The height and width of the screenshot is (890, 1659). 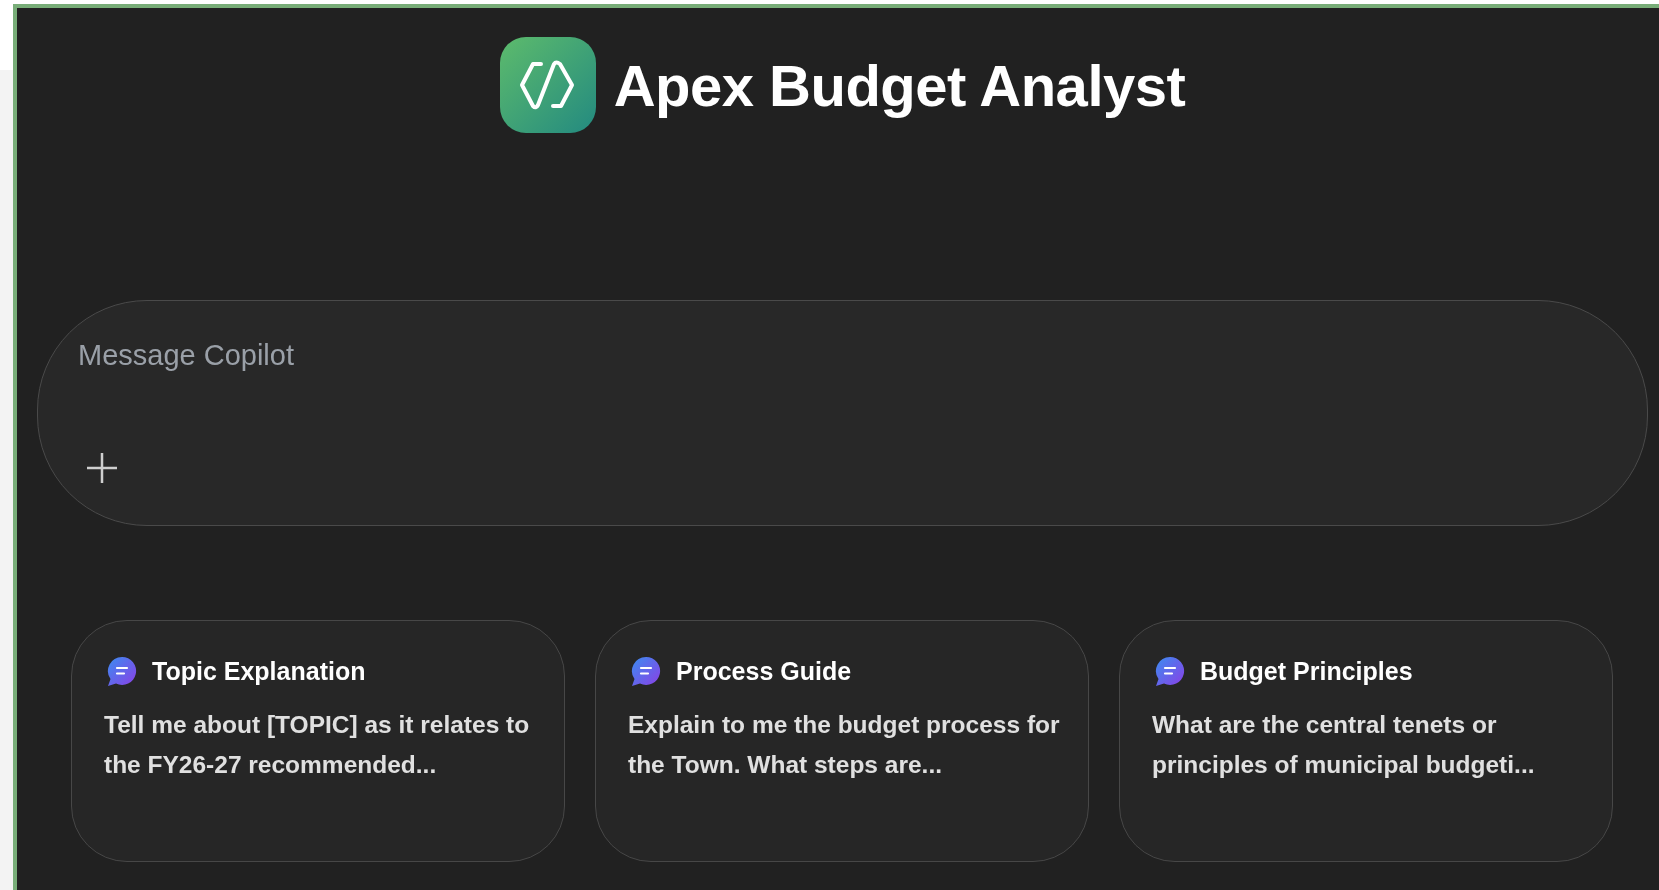 I want to click on add-button, so click(x=102, y=468).